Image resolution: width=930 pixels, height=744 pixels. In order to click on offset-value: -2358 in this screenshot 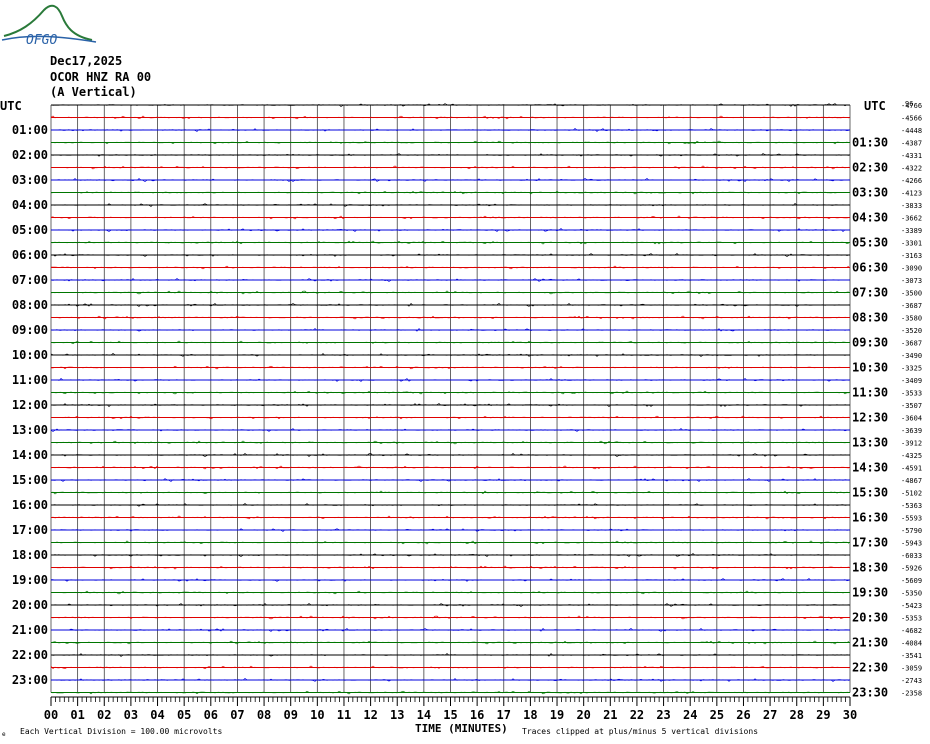, I will do `click(911, 694)`.